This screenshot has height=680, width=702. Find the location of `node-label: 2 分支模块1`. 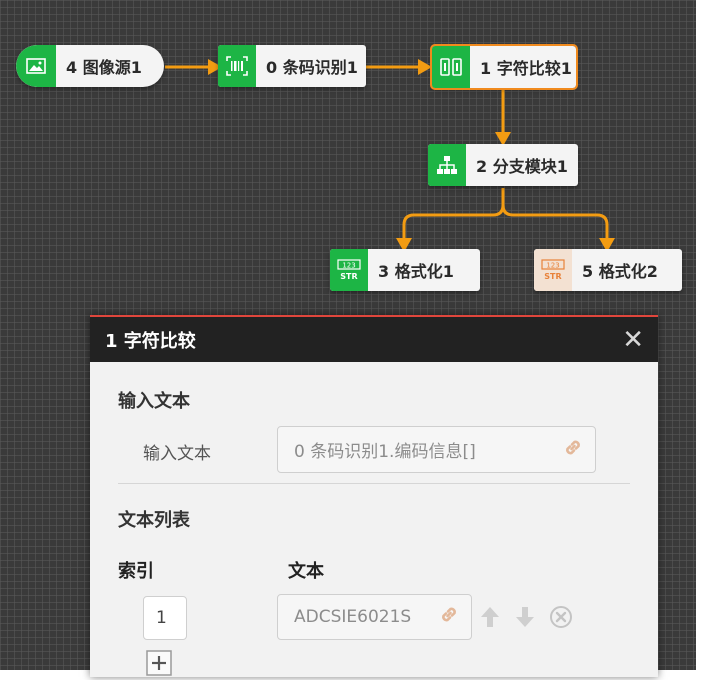

node-label: 2 分支模块1 is located at coordinates (522, 166).